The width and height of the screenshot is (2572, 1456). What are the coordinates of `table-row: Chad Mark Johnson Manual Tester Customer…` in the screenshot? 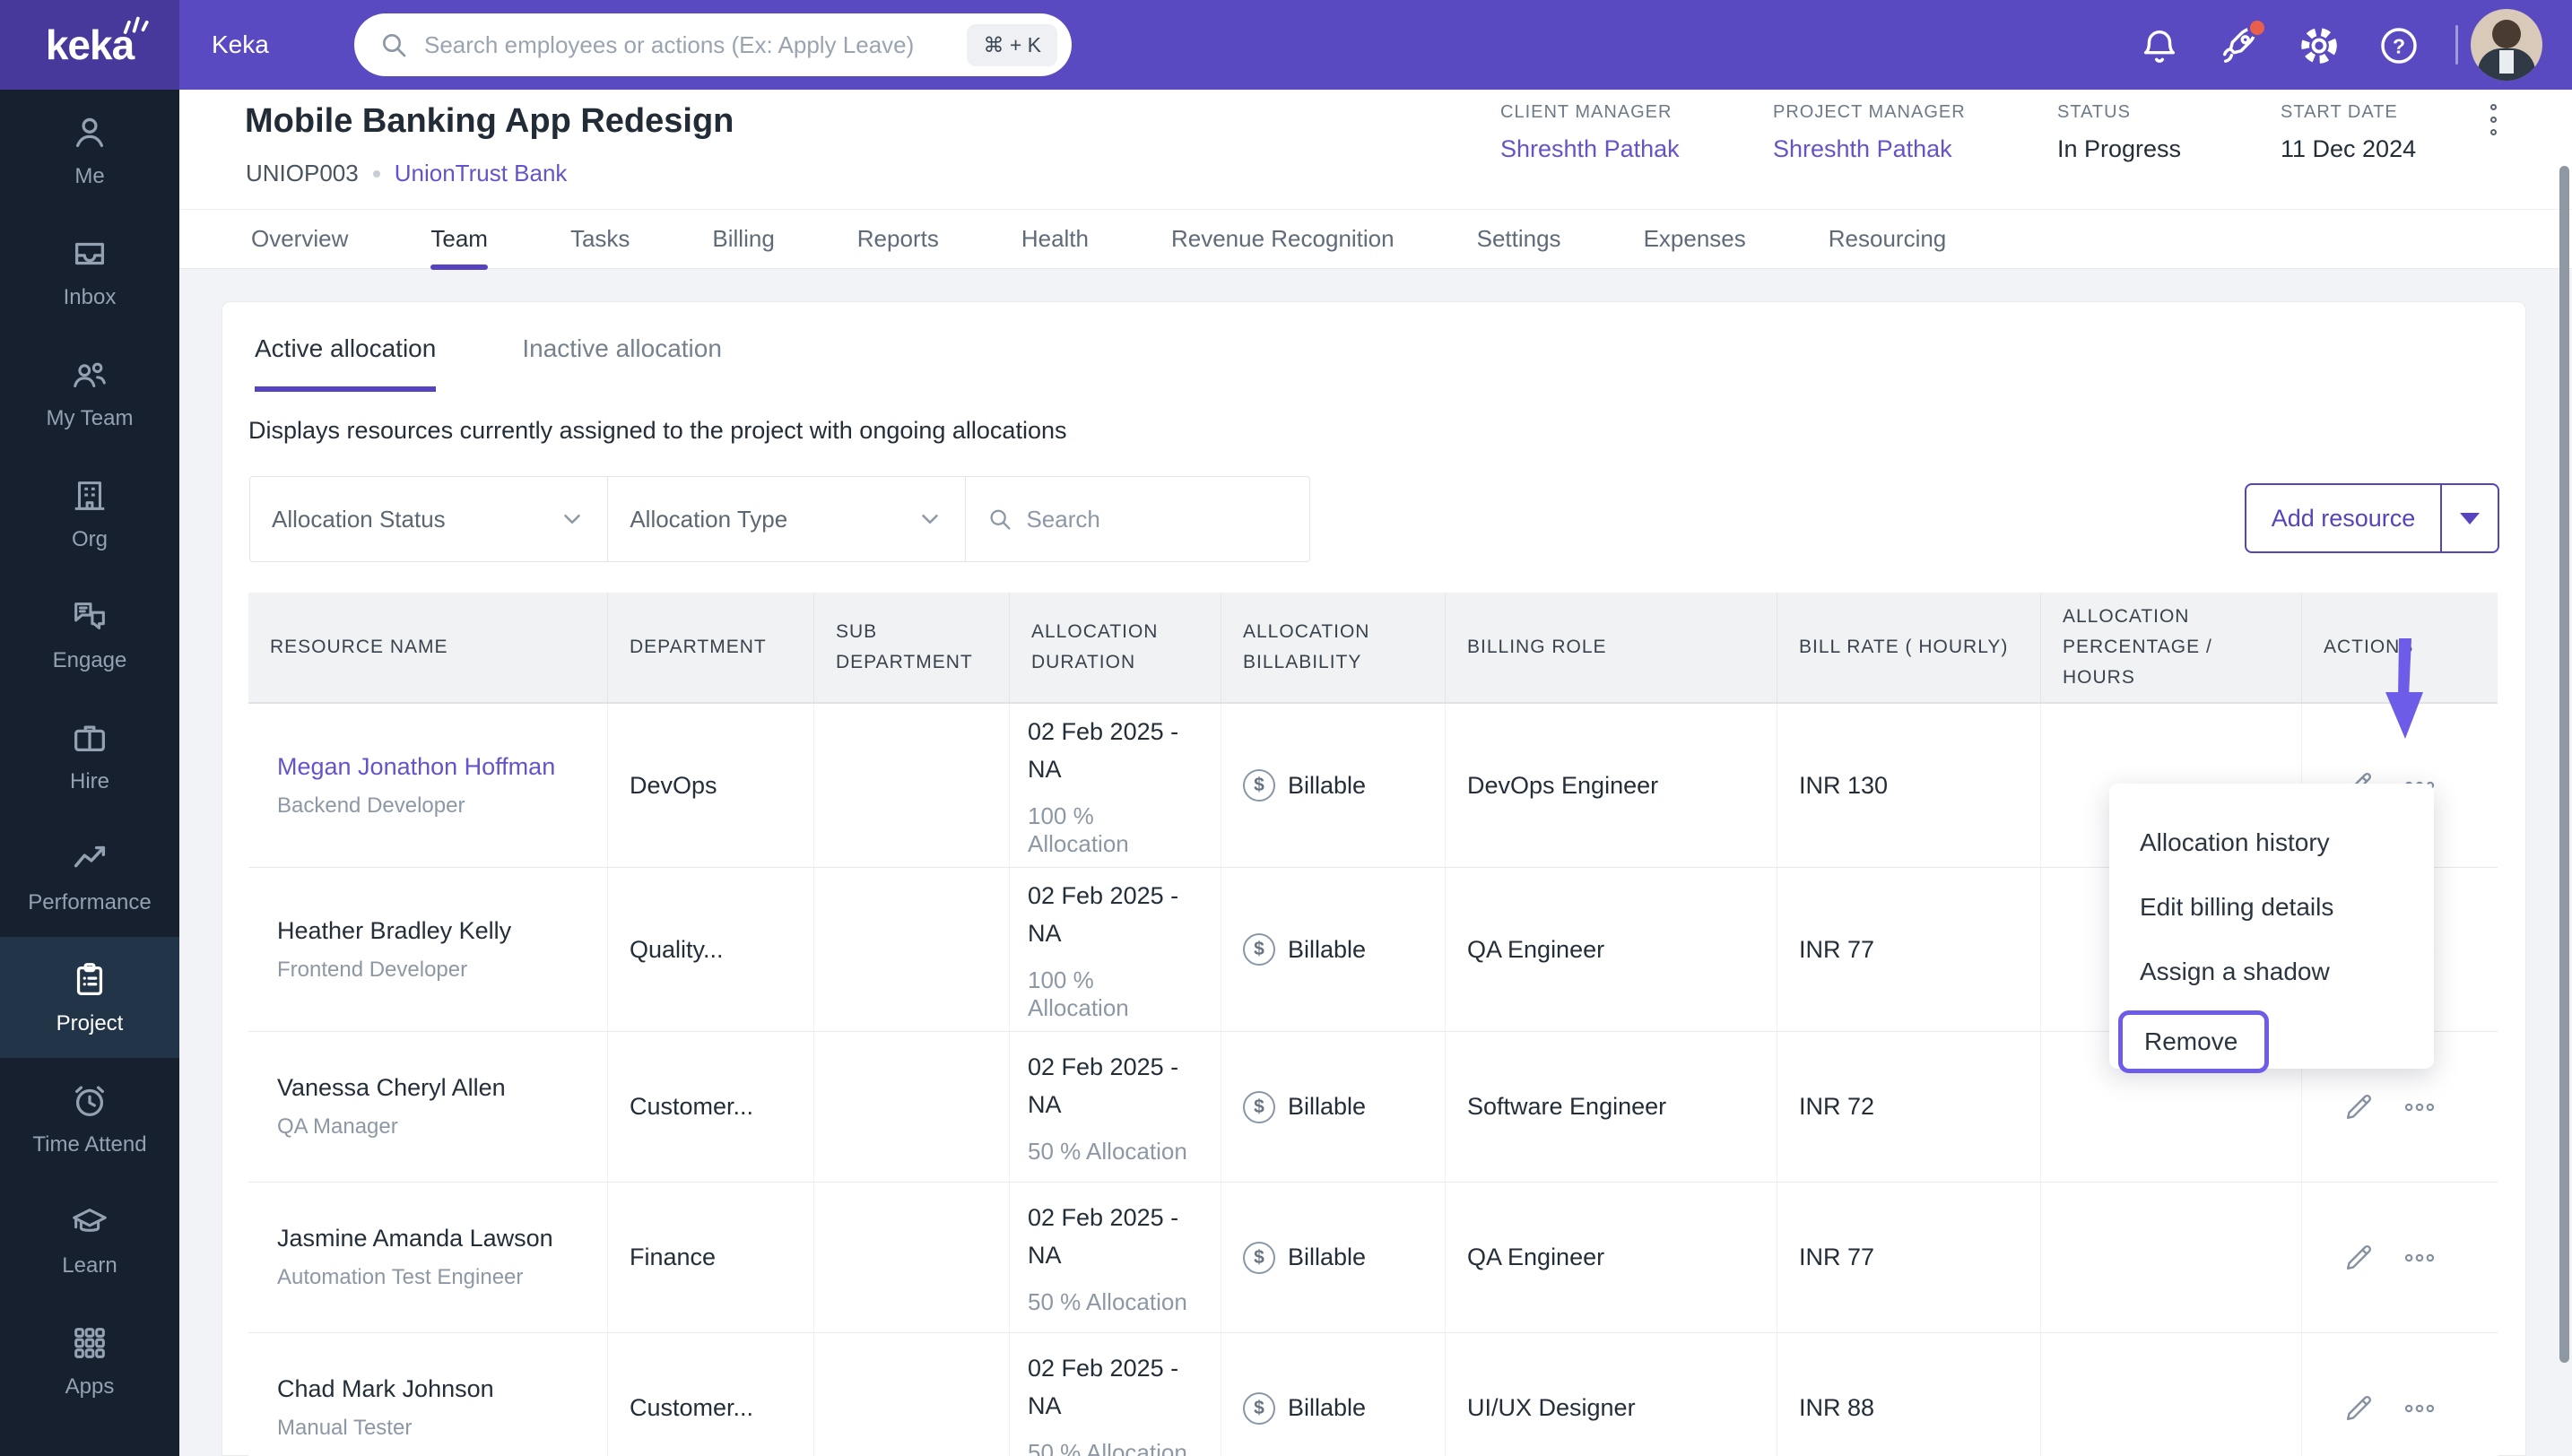 It's located at (1373, 1394).